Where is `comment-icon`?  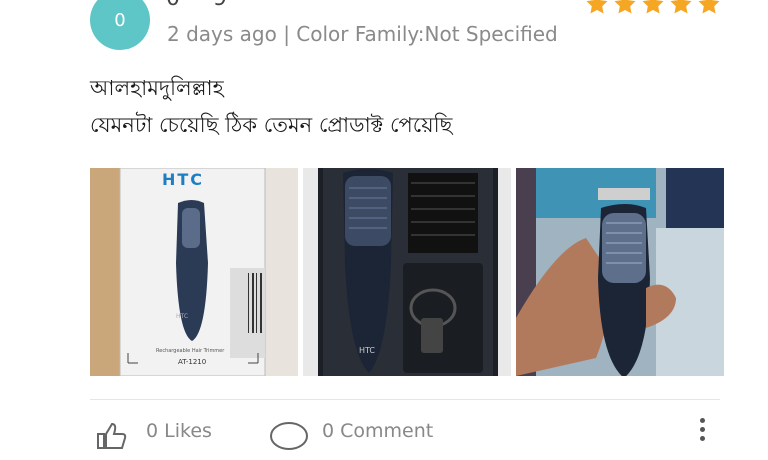 comment-icon is located at coordinates (289, 435).